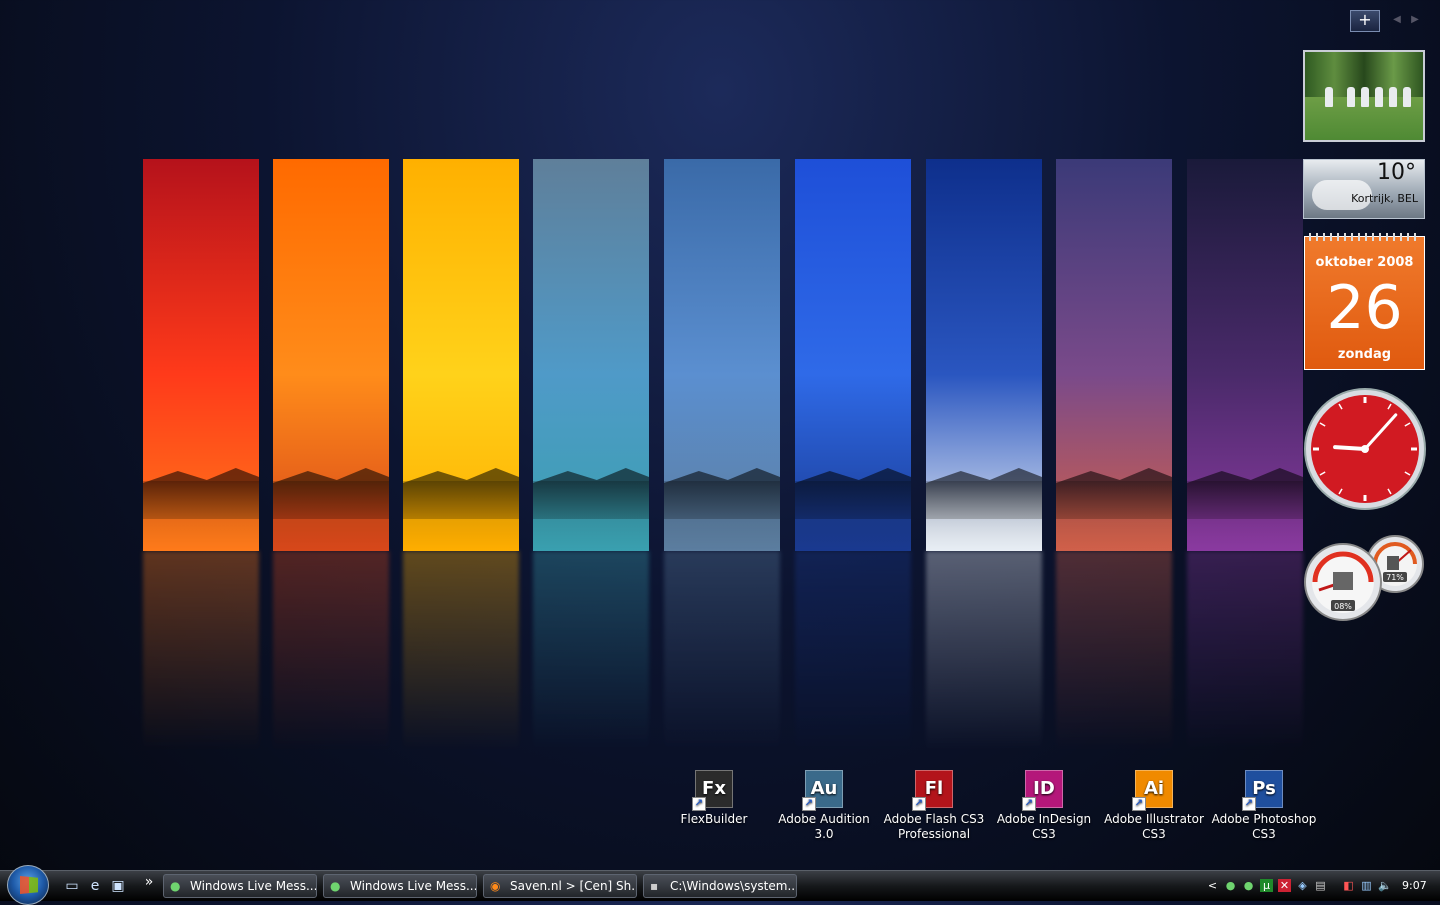 The height and width of the screenshot is (905, 1440). I want to click on desktop-icon-audition: Au ↗ Adobe Audition 3.0, so click(824, 806).